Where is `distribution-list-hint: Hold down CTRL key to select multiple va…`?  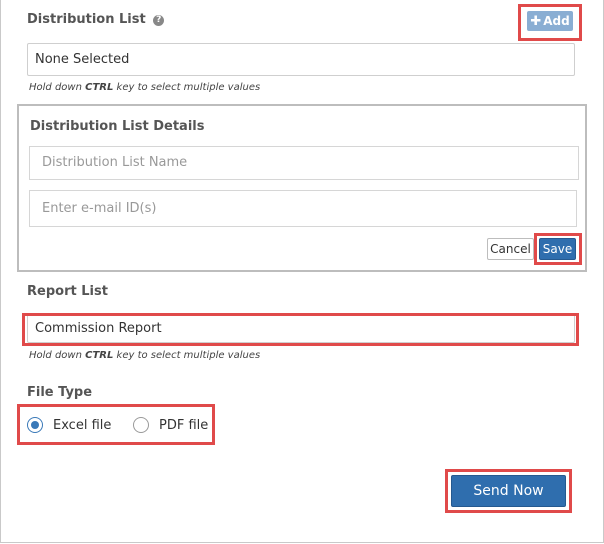
distribution-list-hint: Hold down CTRL key to select multiple va… is located at coordinates (145, 87).